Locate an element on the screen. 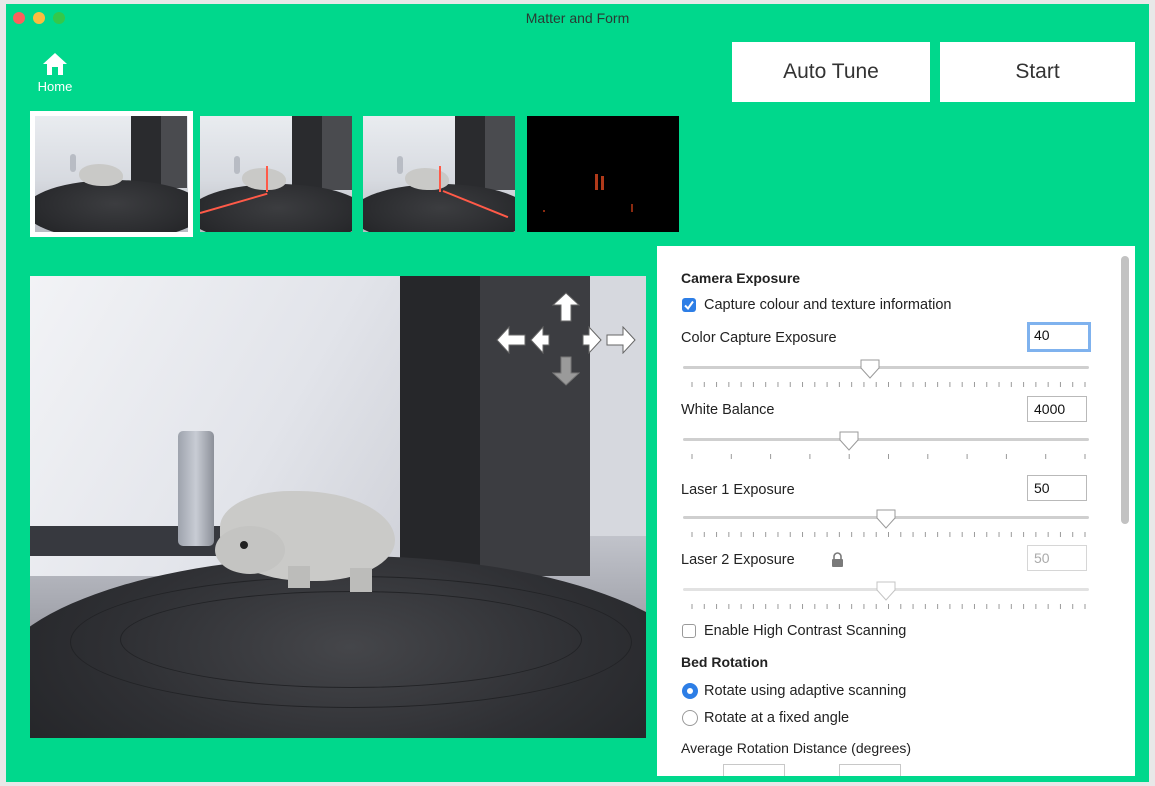 This screenshot has height=786, width=1155. laser-1-exposure-knob is located at coordinates (886, 519).